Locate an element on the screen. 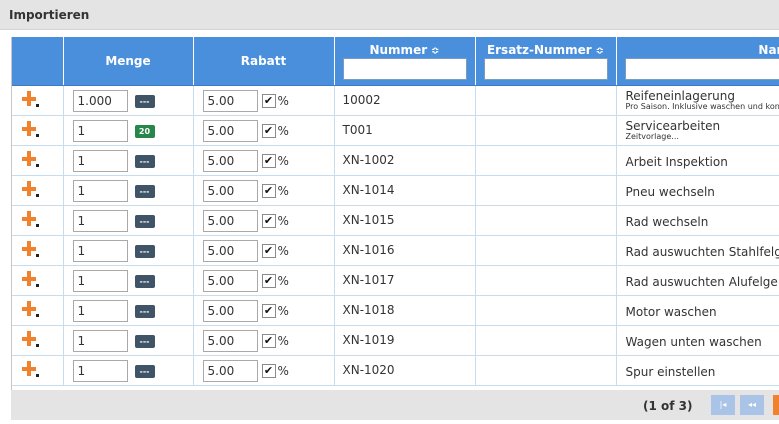  item-name: Rad wechseln is located at coordinates (667, 221).